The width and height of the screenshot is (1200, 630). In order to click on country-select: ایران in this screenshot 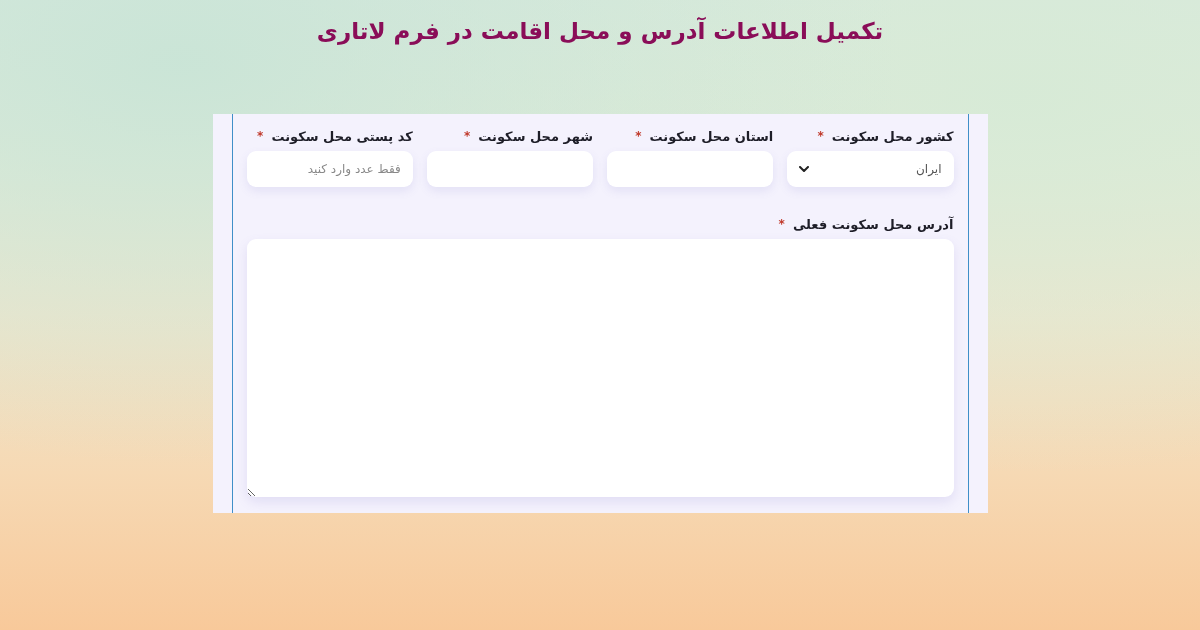, I will do `click(870, 169)`.